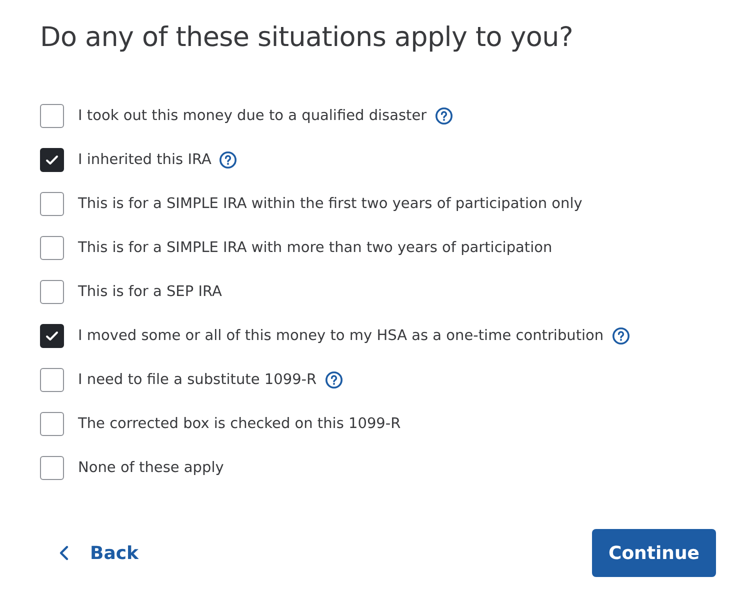  Describe the element at coordinates (197, 380) in the screenshot. I see `option-label: I need to file a substitute 1099-R` at that location.